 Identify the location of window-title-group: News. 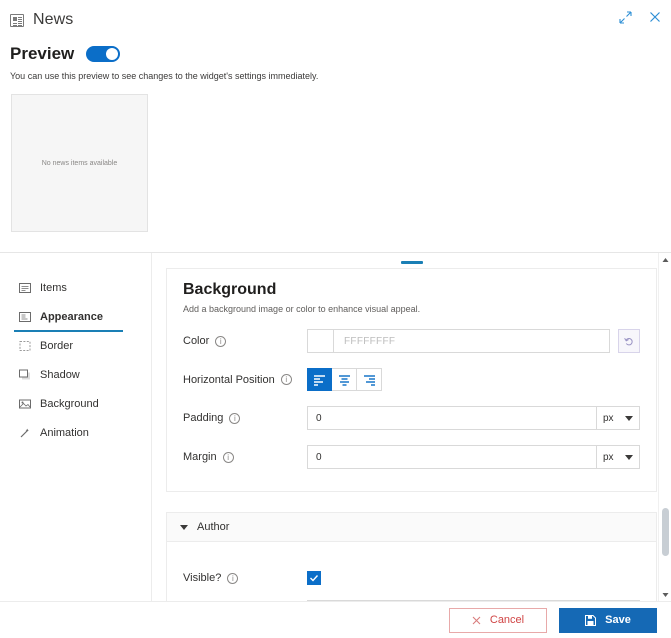
(41, 20).